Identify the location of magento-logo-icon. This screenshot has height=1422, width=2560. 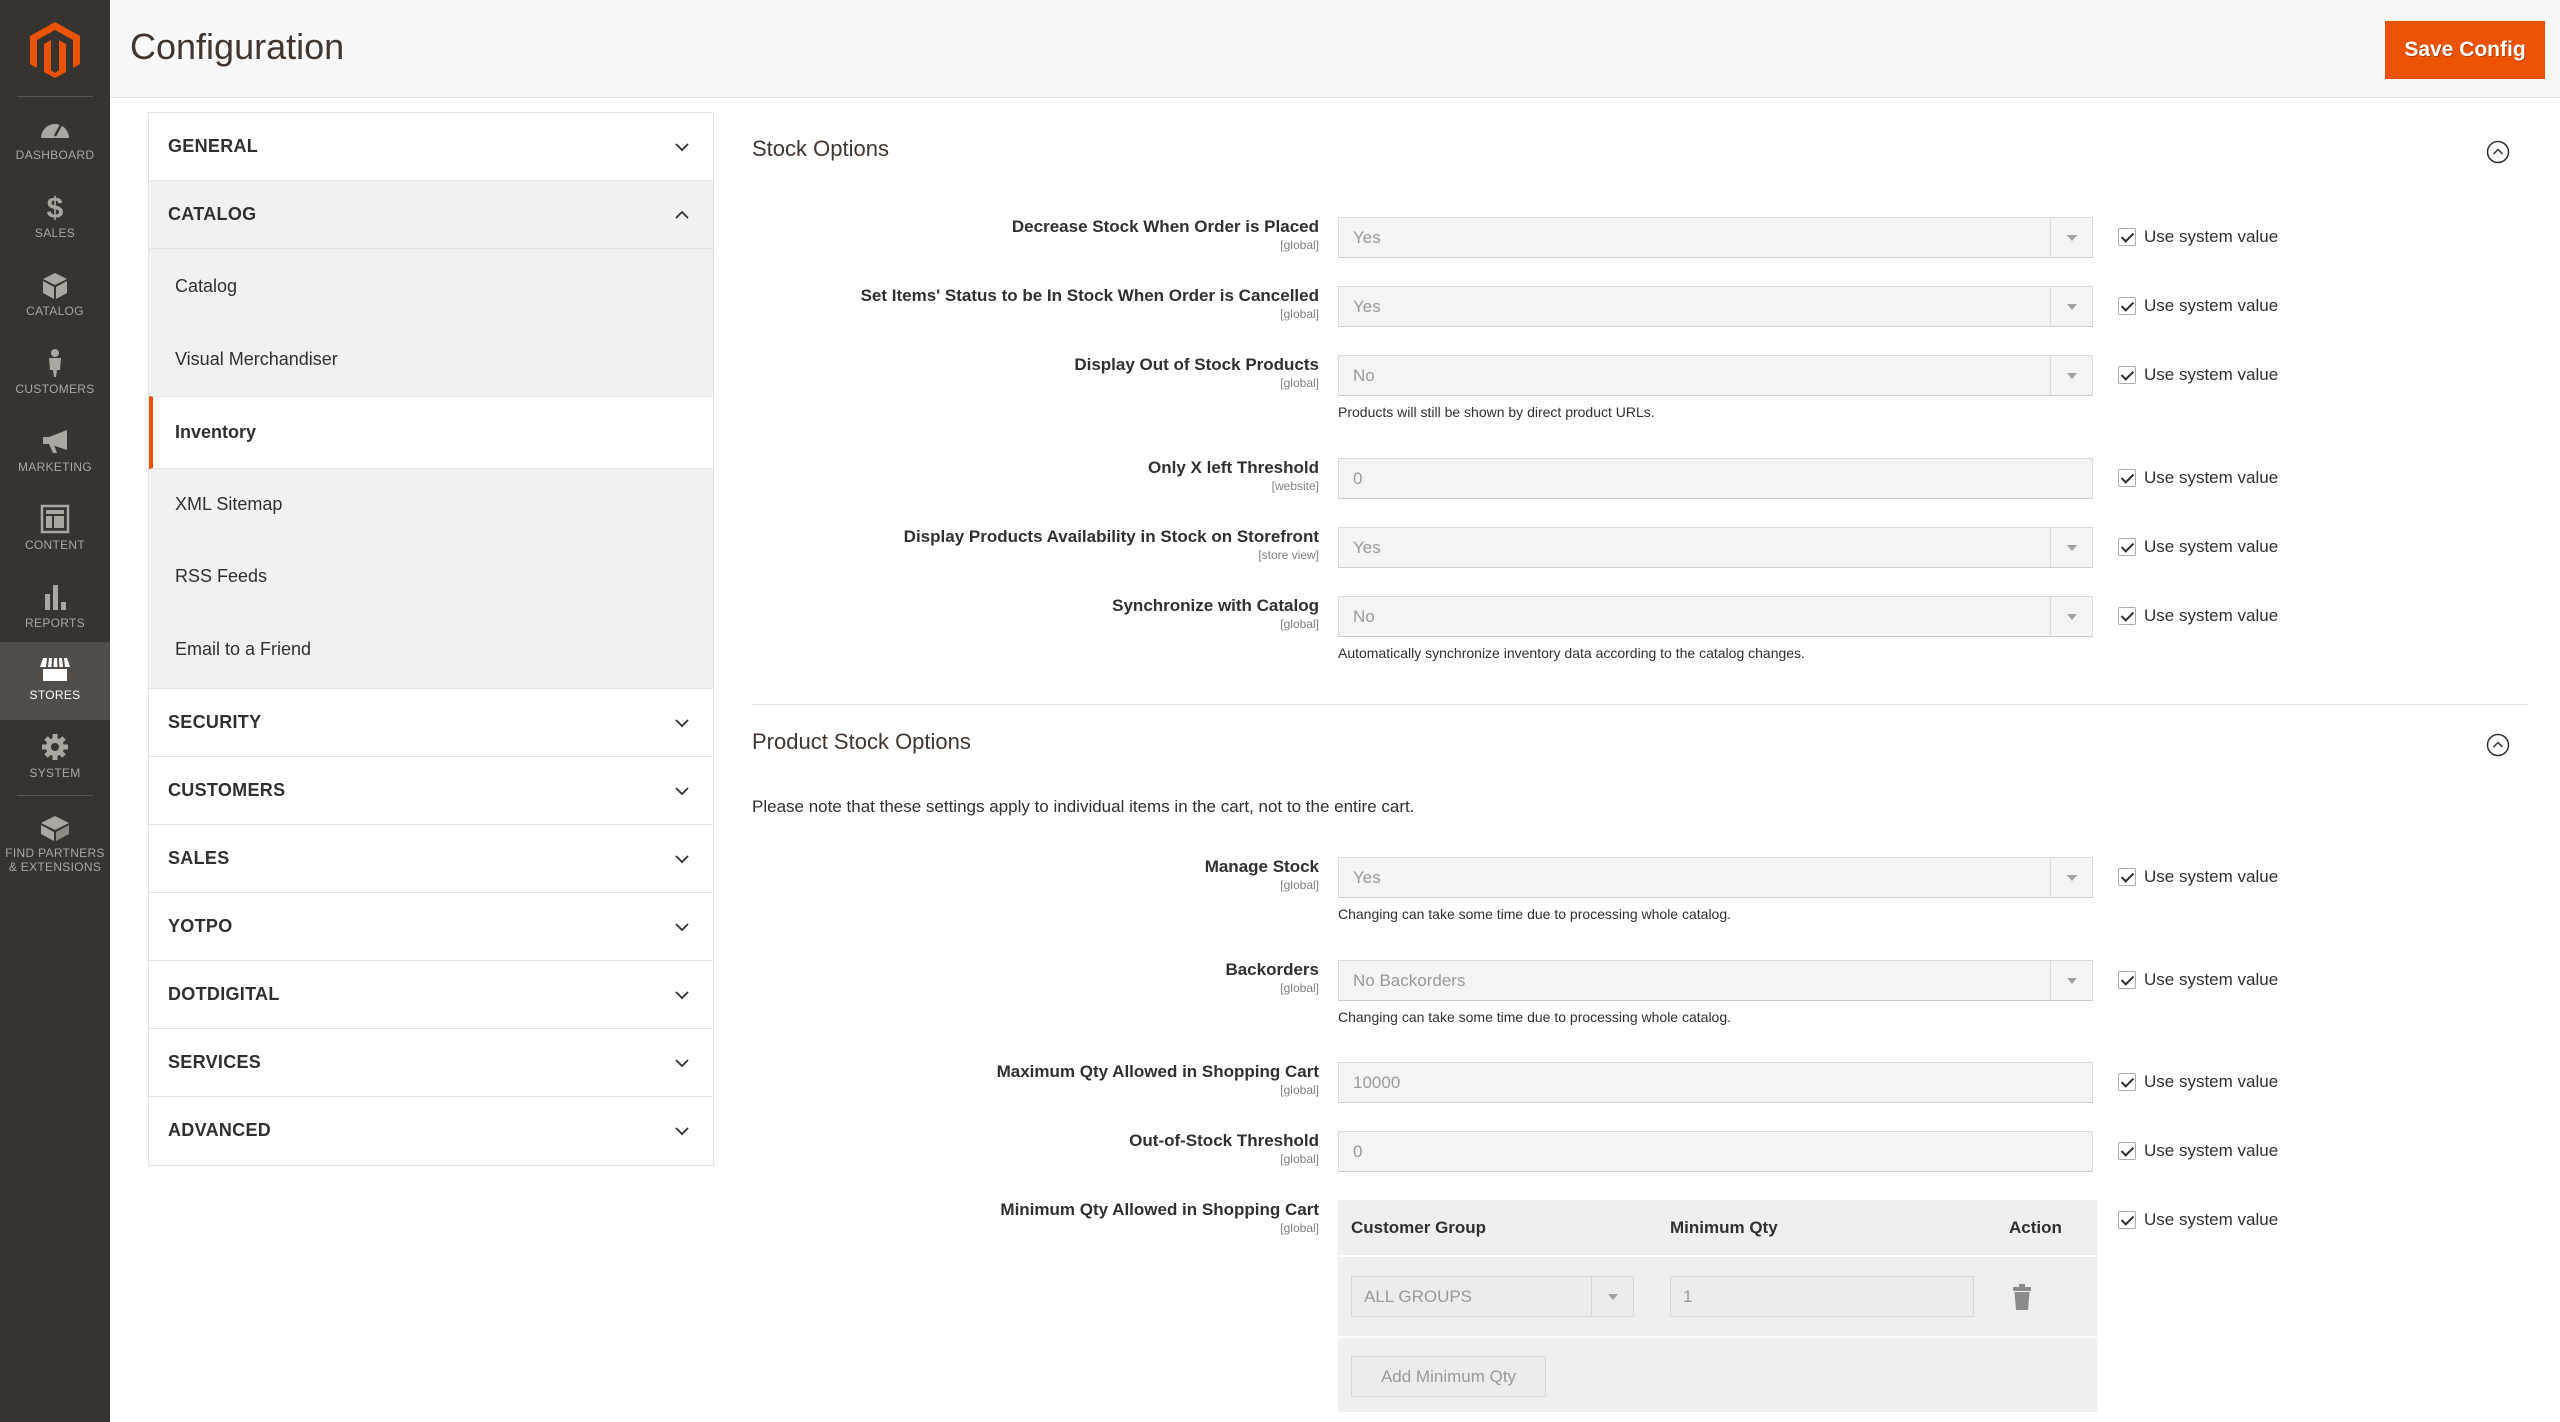
(55, 50).